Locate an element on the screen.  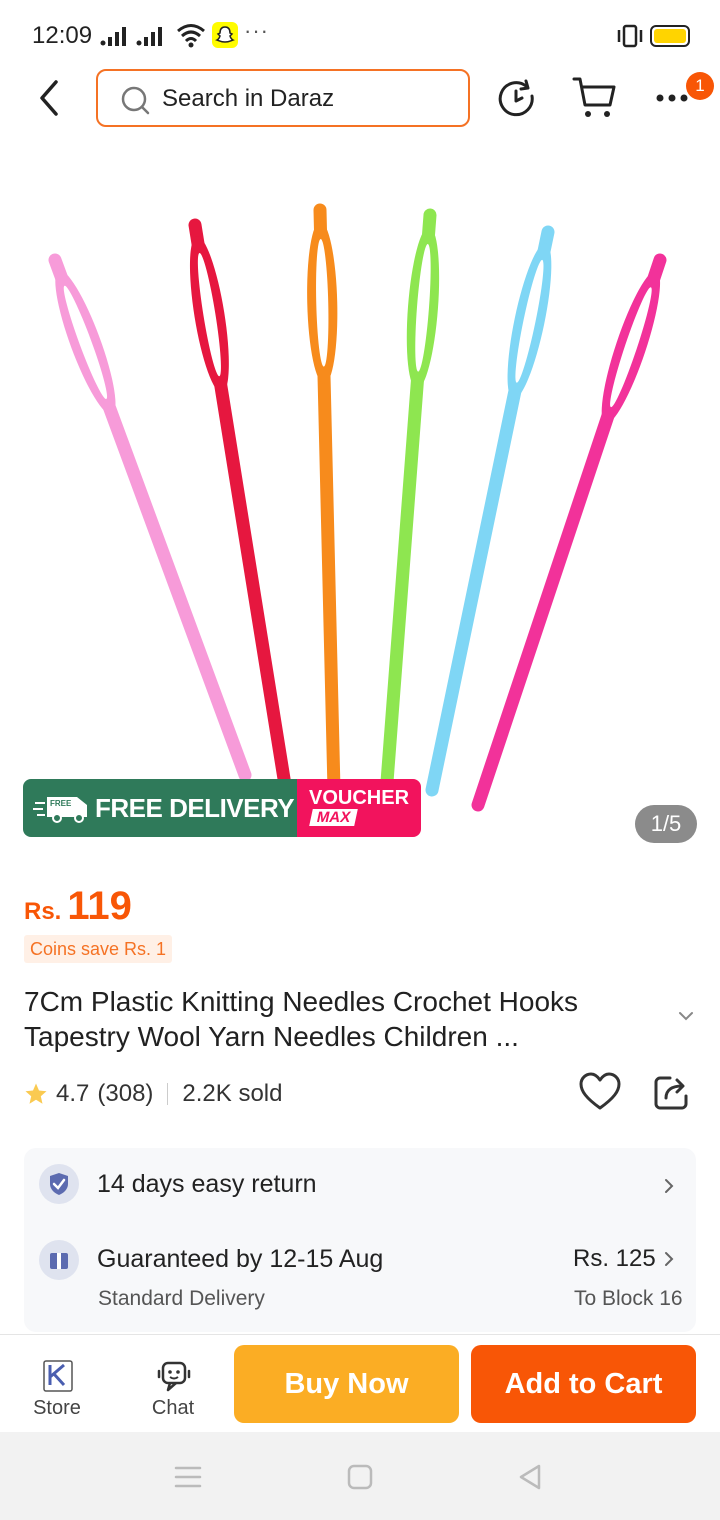
divider is located at coordinates (168, 1094).